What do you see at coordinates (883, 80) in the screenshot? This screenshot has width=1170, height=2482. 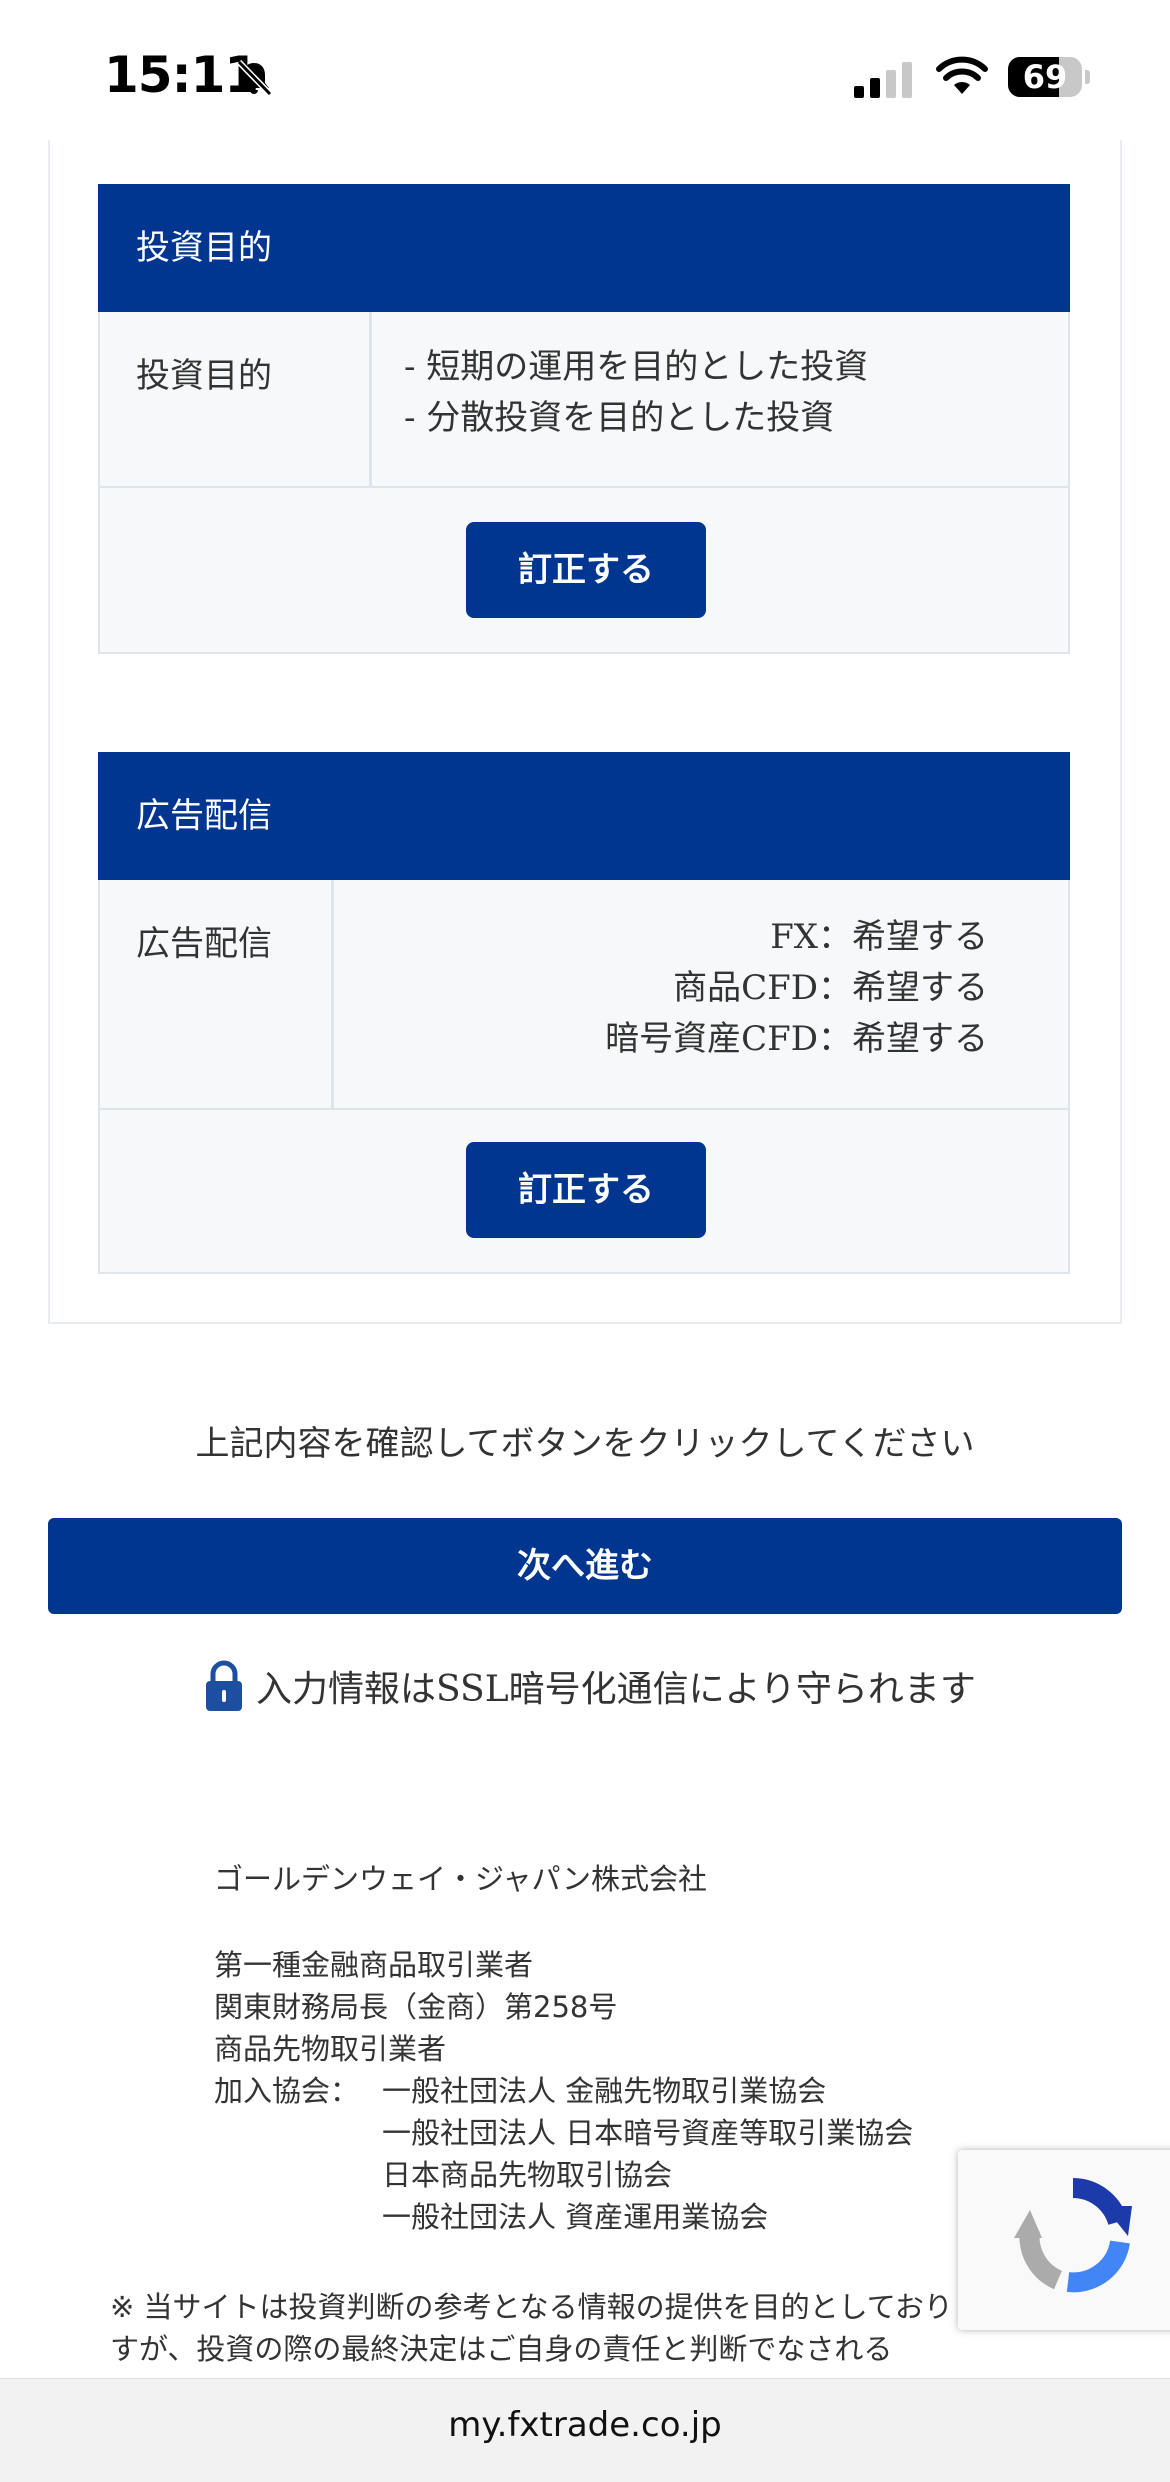 I see `cellular-signal-icon` at bounding box center [883, 80].